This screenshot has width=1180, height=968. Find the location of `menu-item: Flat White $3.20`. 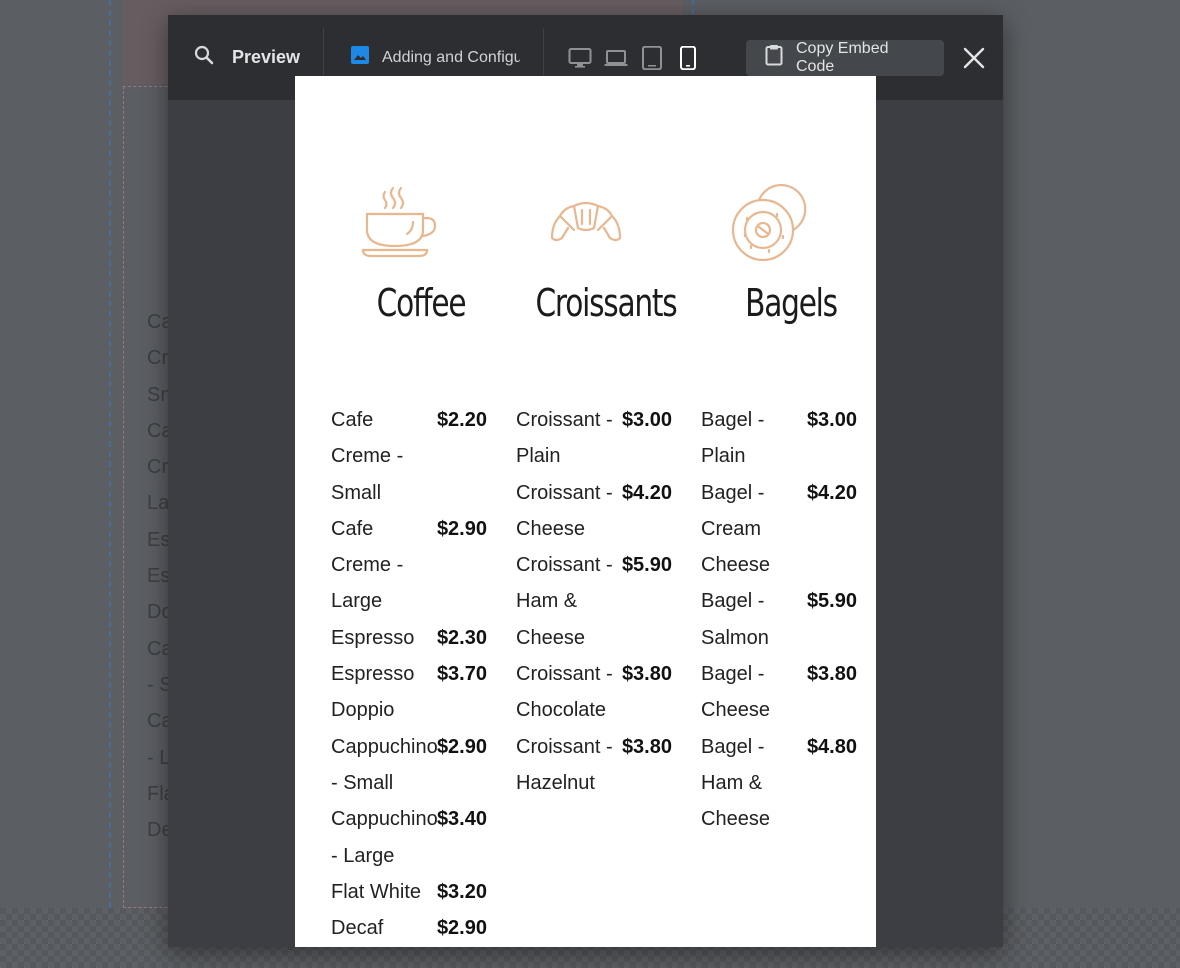

menu-item: Flat White $3.20 is located at coordinates (409, 892).